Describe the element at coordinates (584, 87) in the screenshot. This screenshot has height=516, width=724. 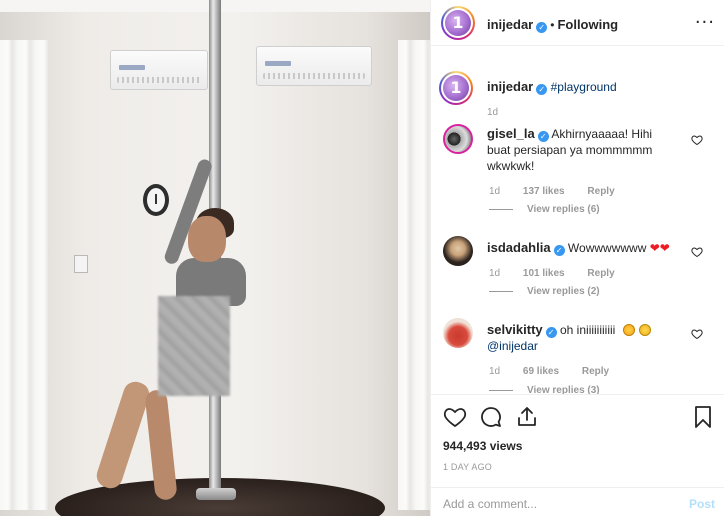
I see `caption-hashtag: #playground` at that location.